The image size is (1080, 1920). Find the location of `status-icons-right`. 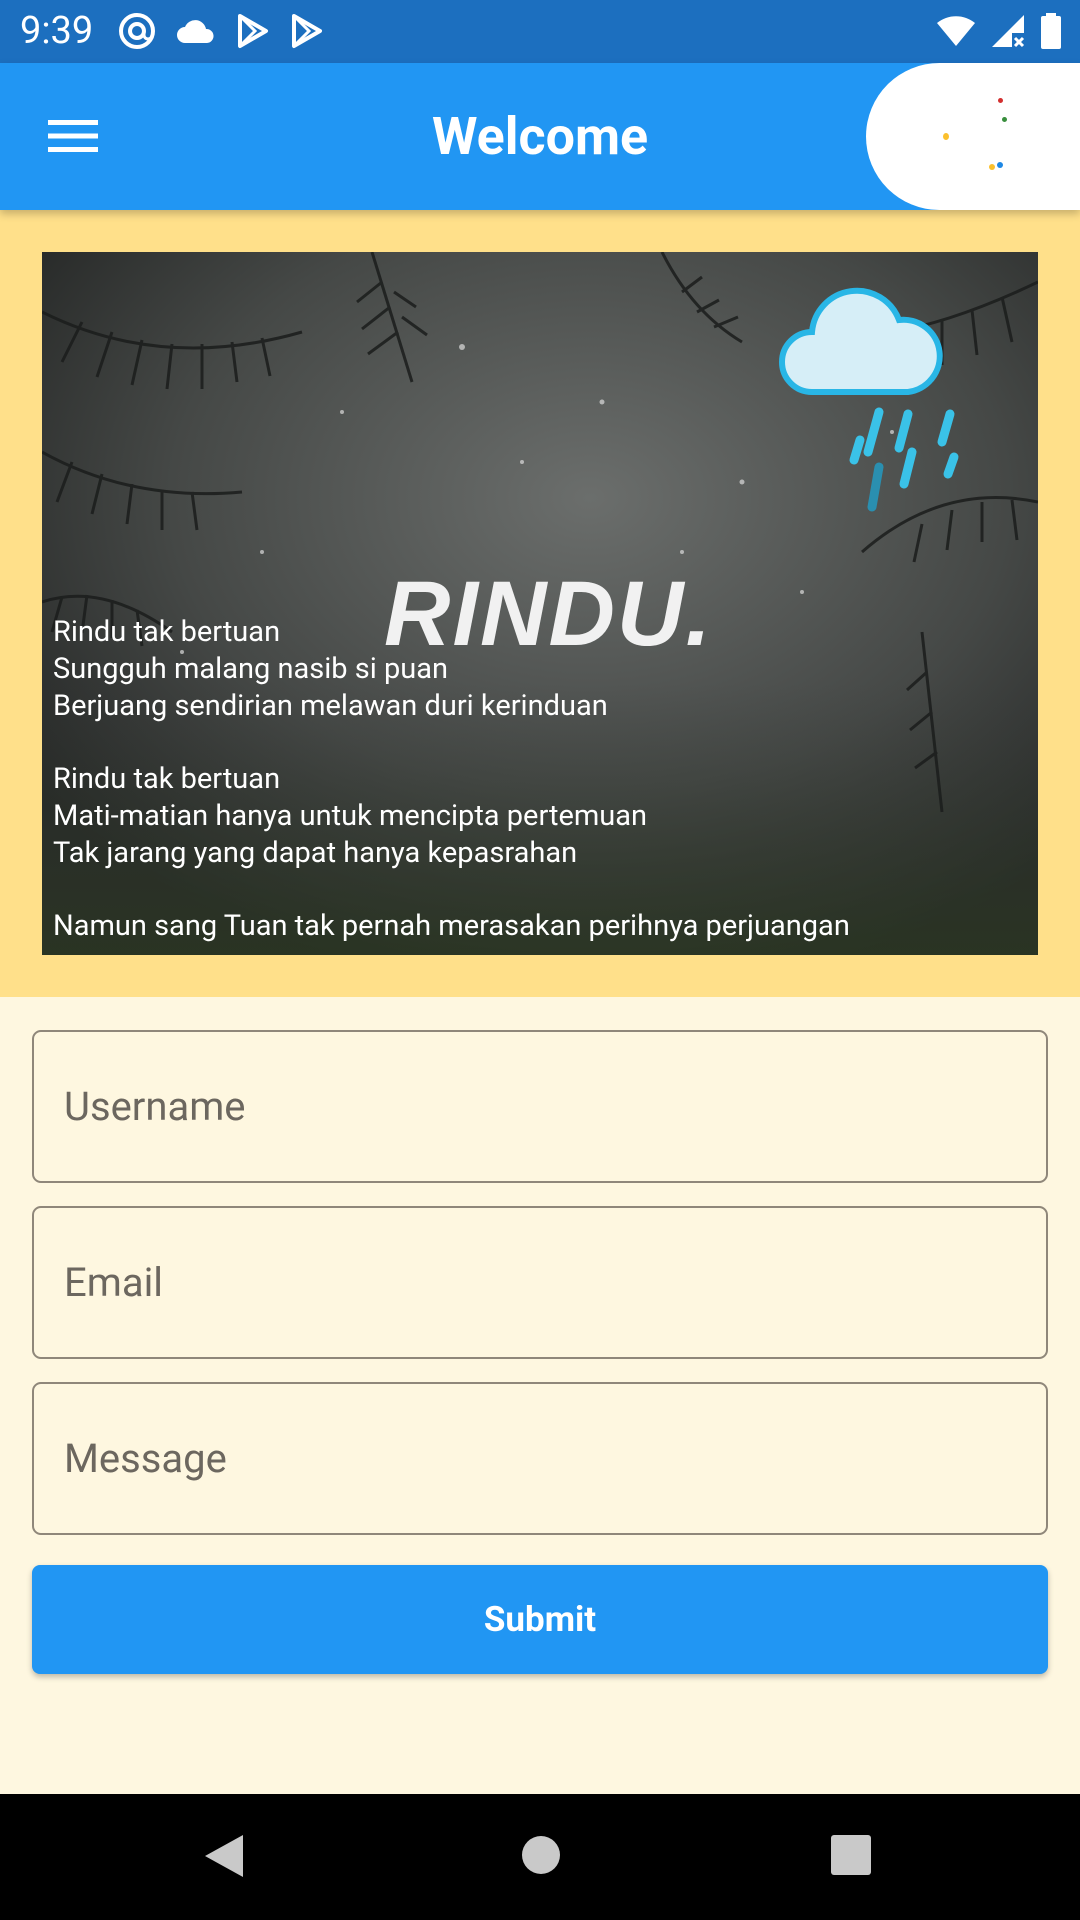

status-icons-right is located at coordinates (999, 31).